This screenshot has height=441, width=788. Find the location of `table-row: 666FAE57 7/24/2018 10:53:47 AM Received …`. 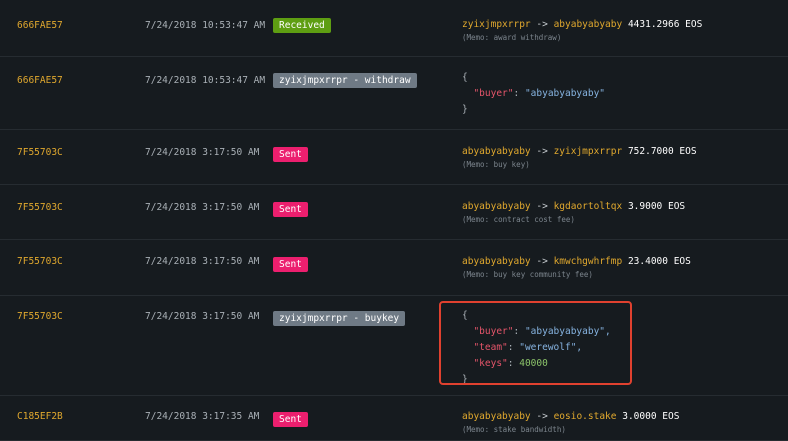

table-row: 666FAE57 7/24/2018 10:53:47 AM Received … is located at coordinates (394, 28).